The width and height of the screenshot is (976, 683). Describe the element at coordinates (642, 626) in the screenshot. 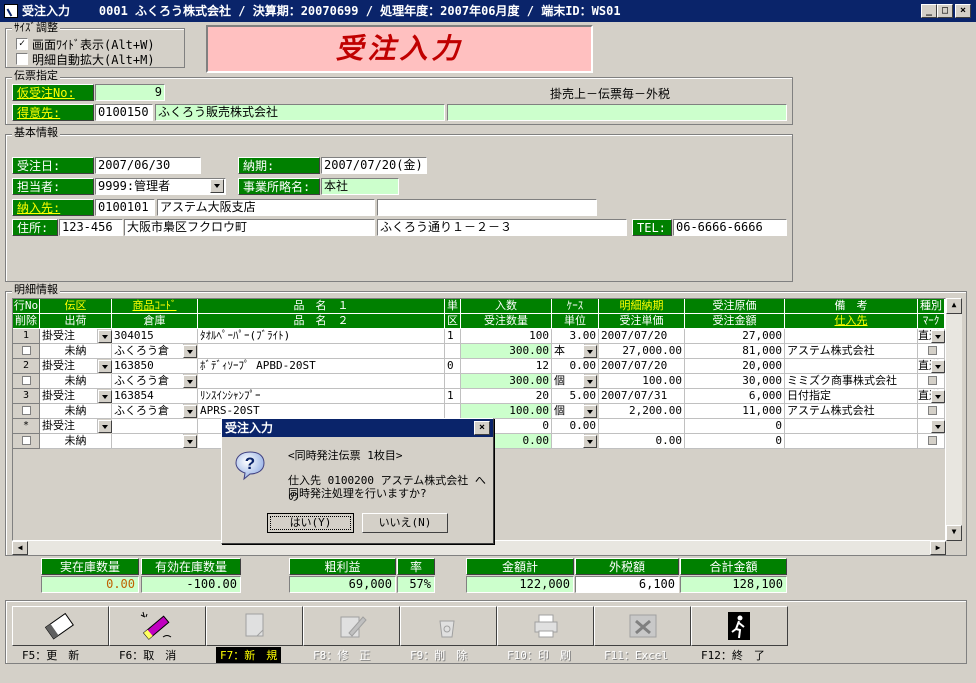

I see `excel-button` at that location.